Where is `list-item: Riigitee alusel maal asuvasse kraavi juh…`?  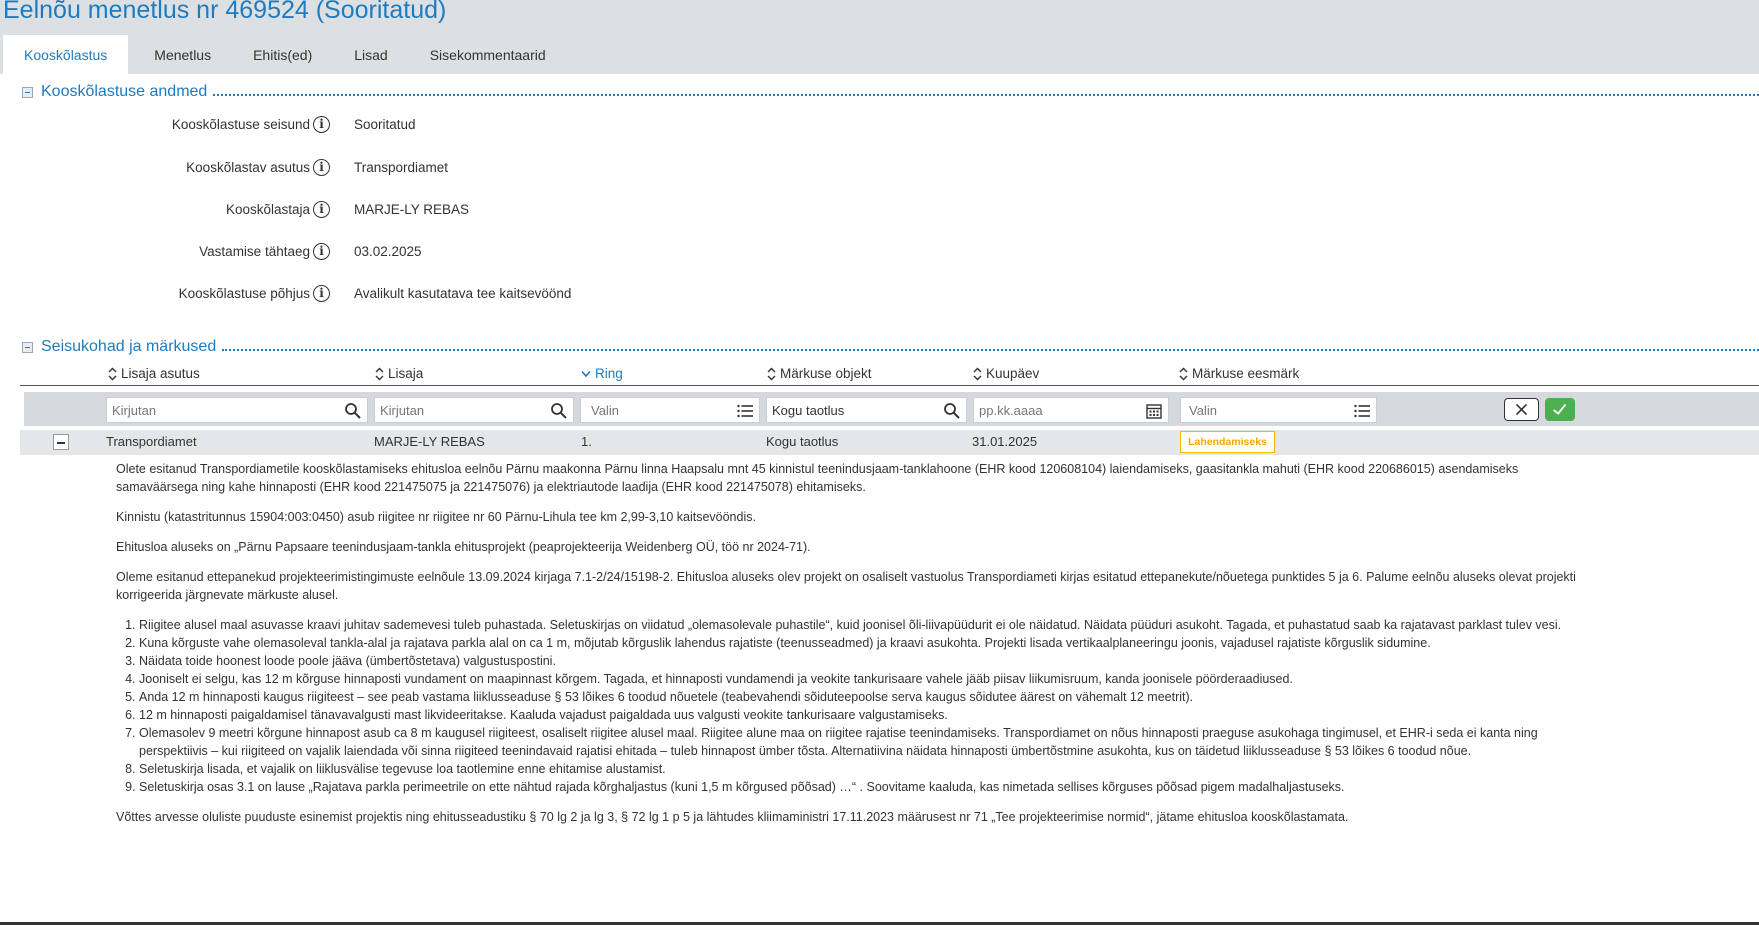 list-item: Riigitee alusel maal asuvasse kraavi juh… is located at coordinates (857, 625).